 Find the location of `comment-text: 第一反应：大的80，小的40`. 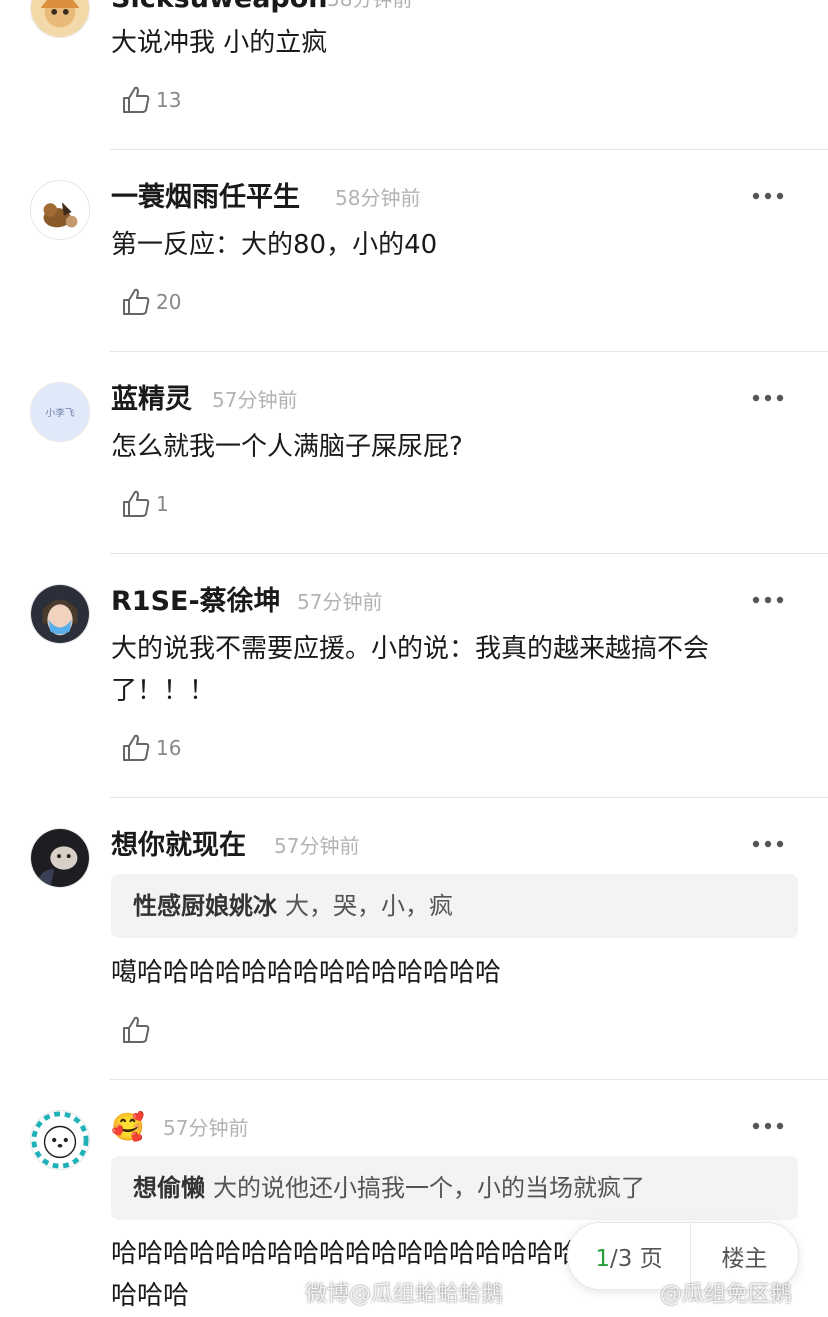

comment-text: 第一反应：大的80，小的40 is located at coordinates (274, 245).